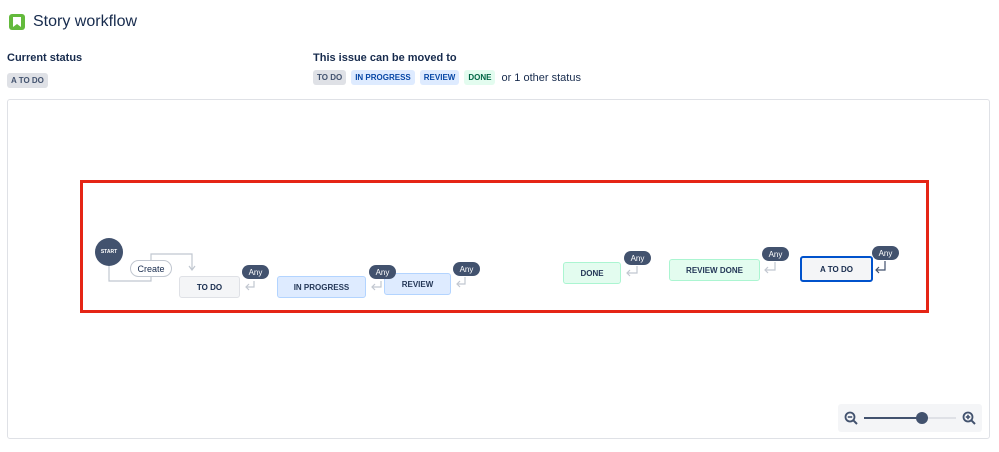 The width and height of the screenshot is (999, 452). I want to click on any-transition-a-to-do: Any, so click(885, 253).